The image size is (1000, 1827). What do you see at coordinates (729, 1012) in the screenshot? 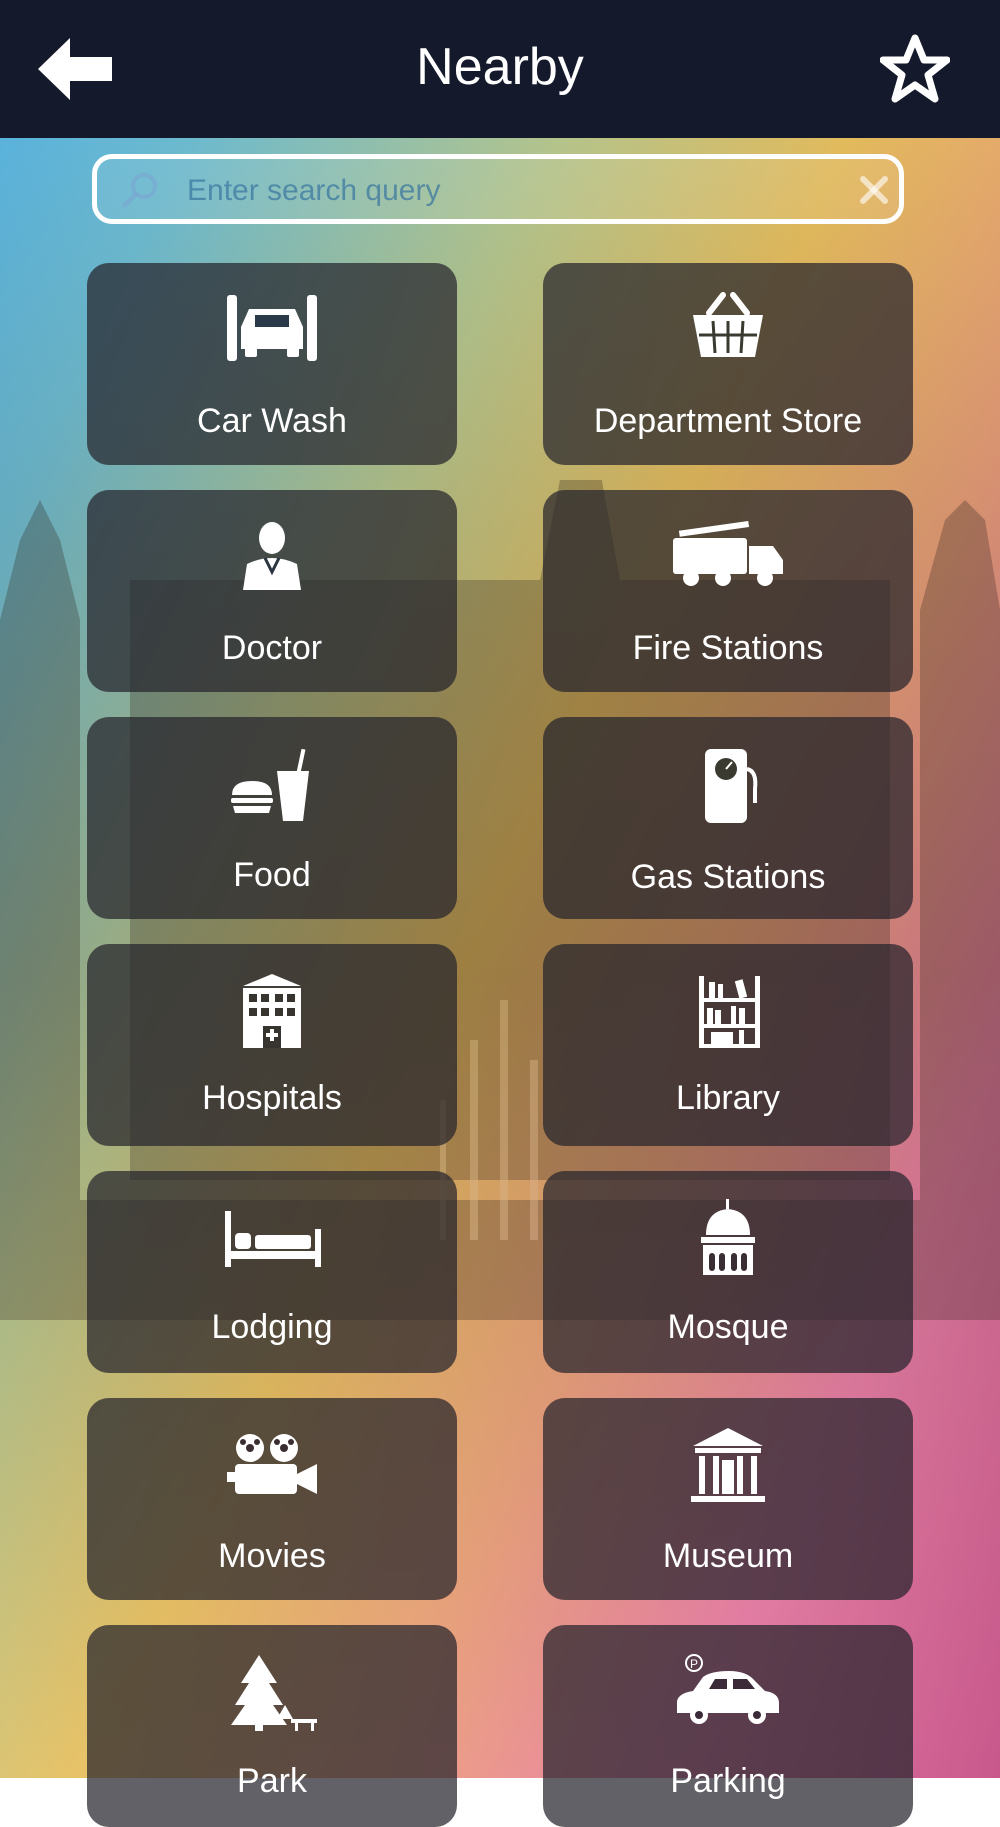
I see `bookshelf-icon` at bounding box center [729, 1012].